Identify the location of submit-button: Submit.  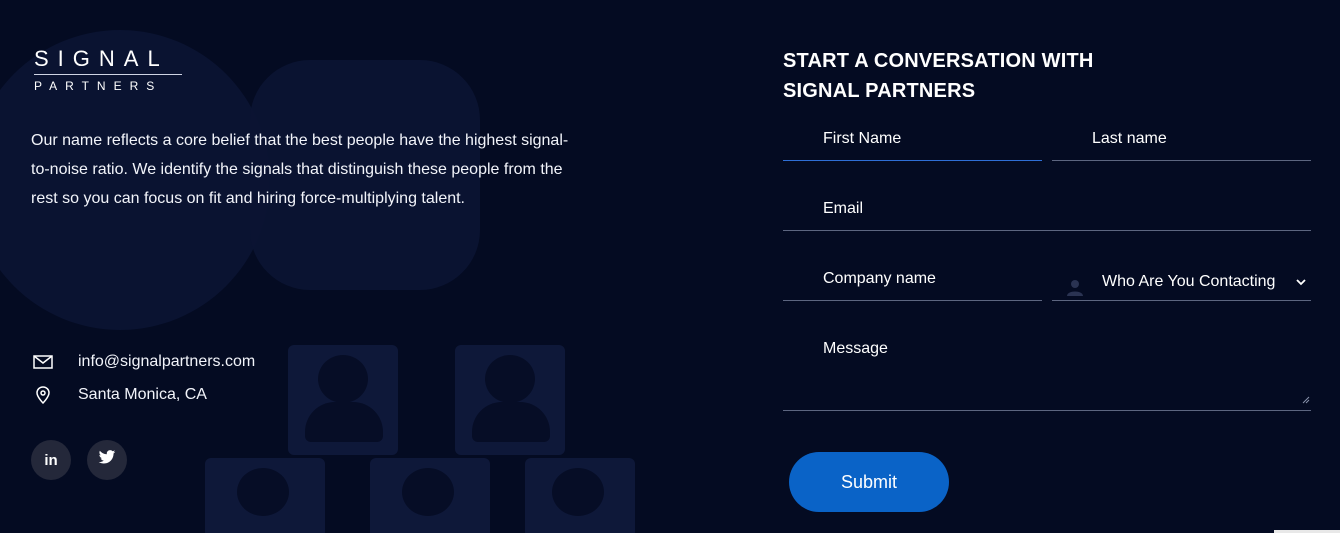
(869, 482).